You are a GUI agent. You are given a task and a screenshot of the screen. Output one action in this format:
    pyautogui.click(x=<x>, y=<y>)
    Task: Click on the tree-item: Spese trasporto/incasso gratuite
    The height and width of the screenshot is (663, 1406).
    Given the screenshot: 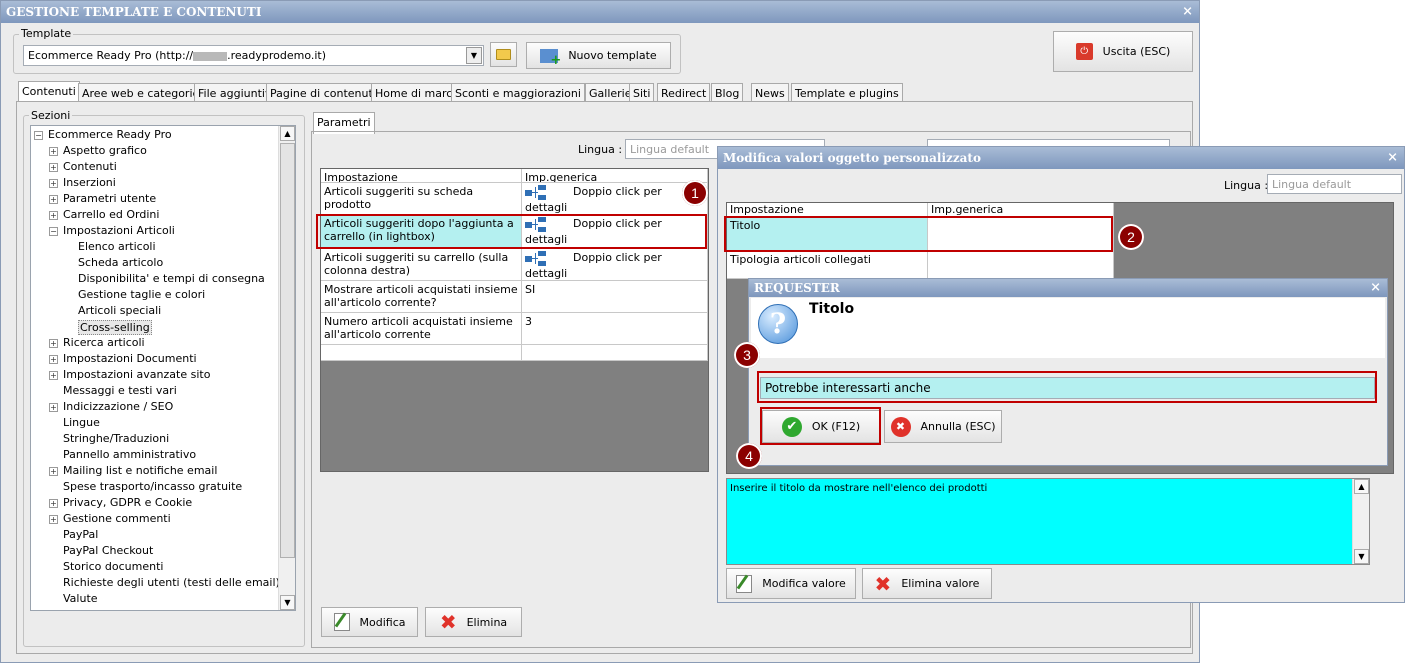 What is the action you would take?
    pyautogui.click(x=152, y=486)
    